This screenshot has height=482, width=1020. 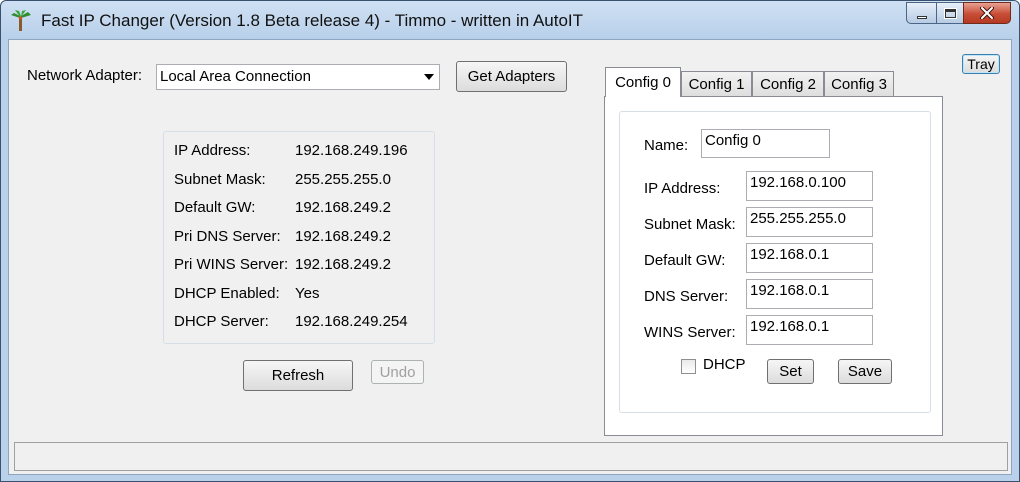 I want to click on info-label: Pri DNS Server:, so click(x=227, y=236).